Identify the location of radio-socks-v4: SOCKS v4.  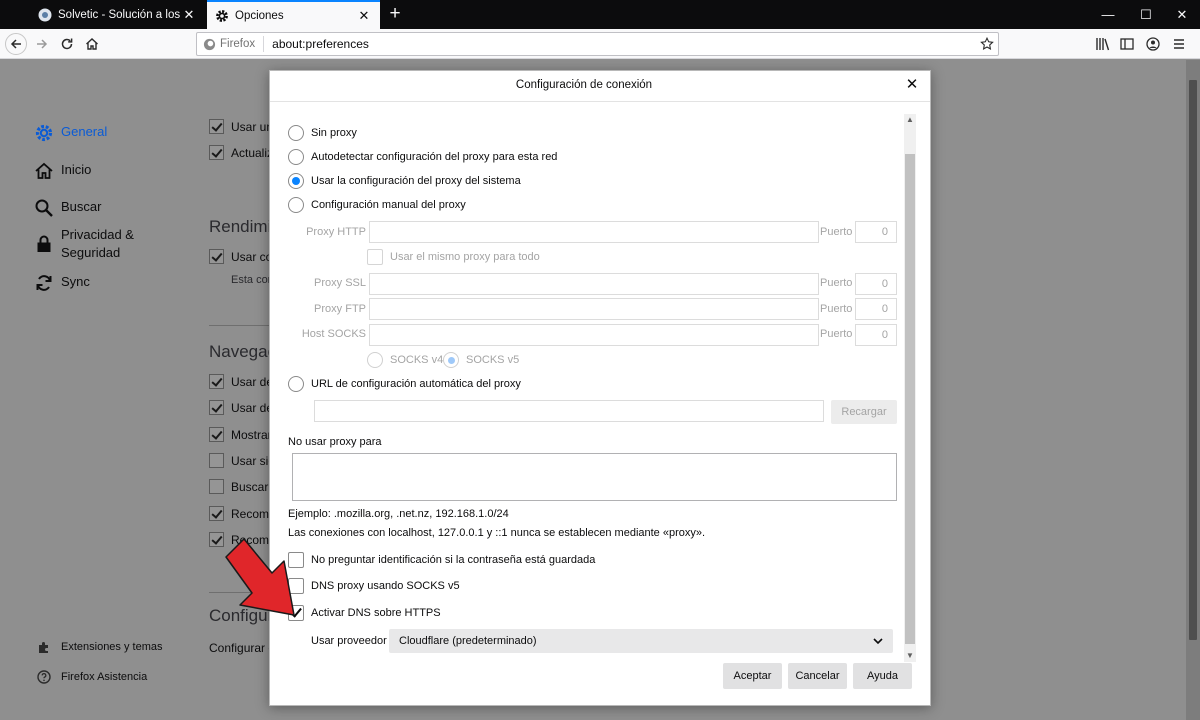
(405, 360).